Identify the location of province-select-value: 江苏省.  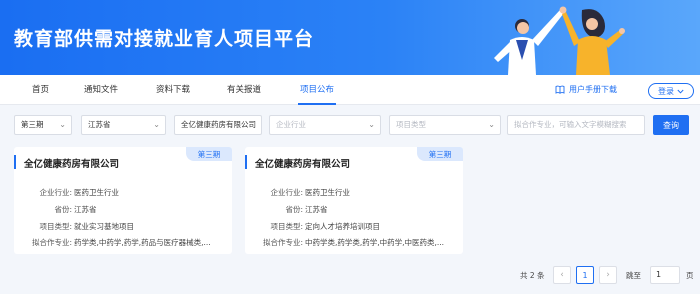
(99, 124).